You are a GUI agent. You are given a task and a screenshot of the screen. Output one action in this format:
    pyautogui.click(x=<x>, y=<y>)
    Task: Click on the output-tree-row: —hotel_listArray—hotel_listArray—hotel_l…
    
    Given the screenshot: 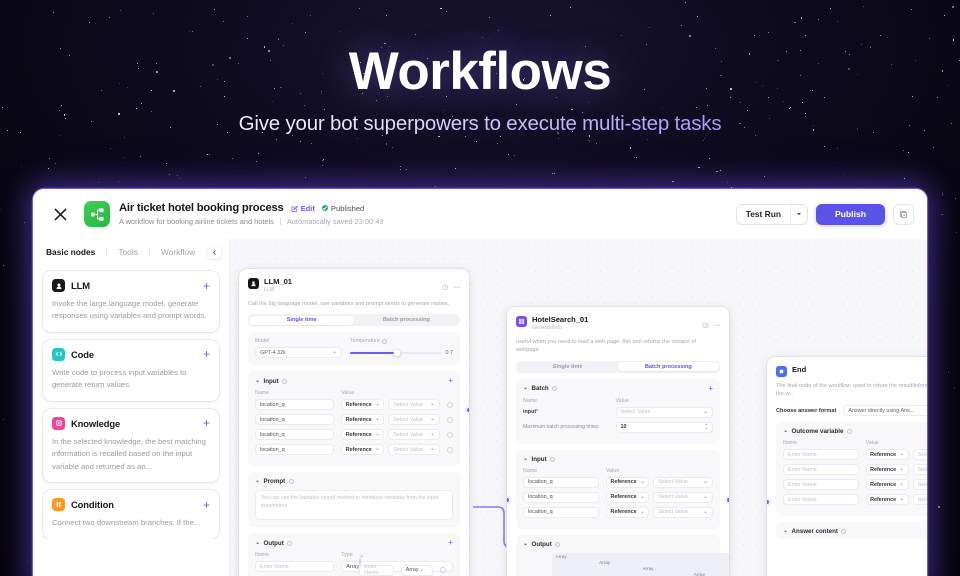 What is the action you would take?
    pyautogui.click(x=642, y=567)
    